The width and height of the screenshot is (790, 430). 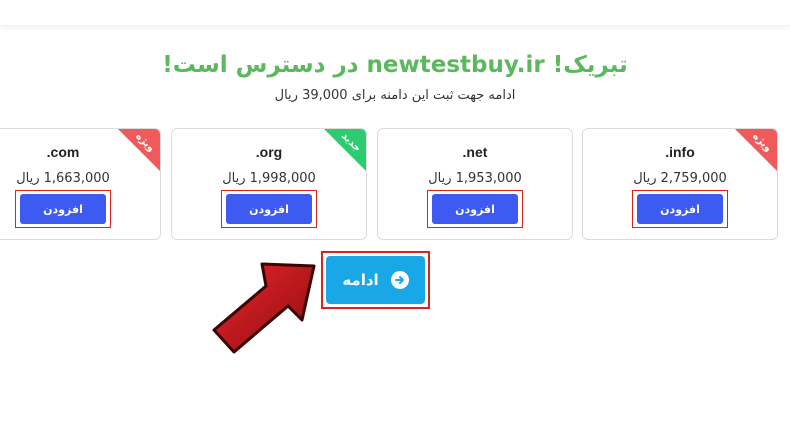 I want to click on domain-card-com: ویژه .com 1,663,000 ریال افزودن, so click(x=80, y=184).